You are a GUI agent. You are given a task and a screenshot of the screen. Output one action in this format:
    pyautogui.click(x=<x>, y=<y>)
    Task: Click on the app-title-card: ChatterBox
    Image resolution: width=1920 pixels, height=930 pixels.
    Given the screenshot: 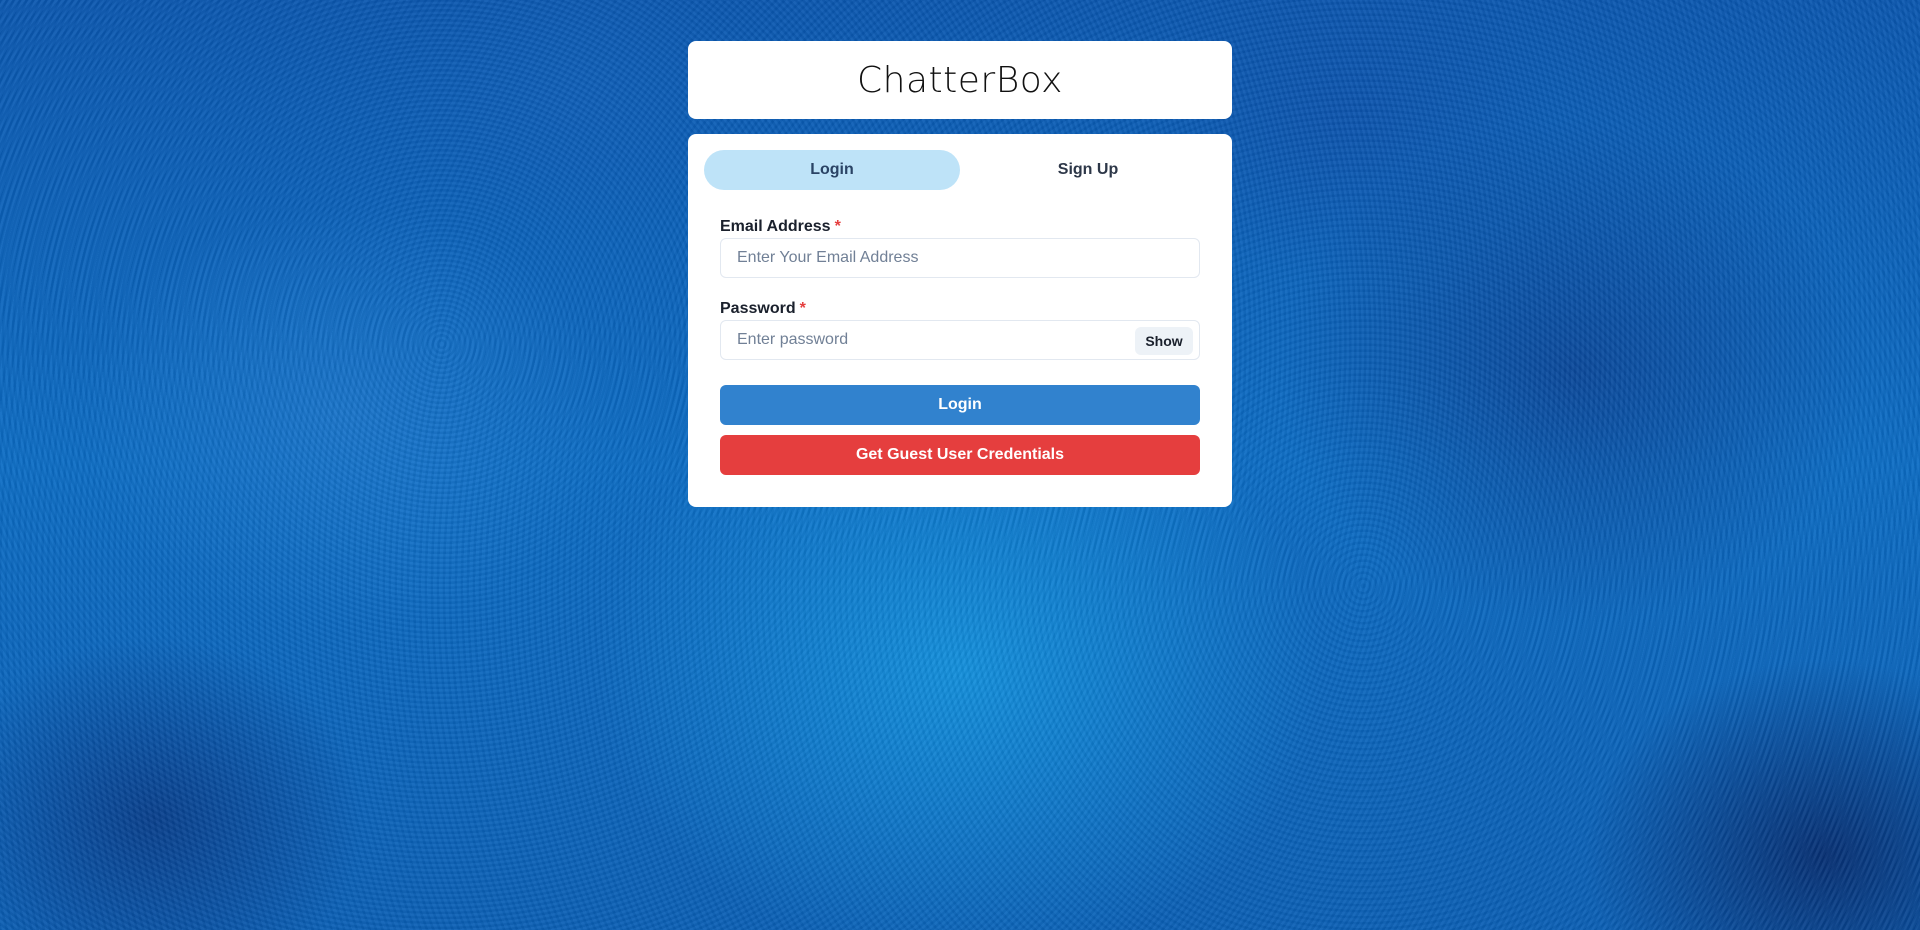 What is the action you would take?
    pyautogui.click(x=960, y=80)
    